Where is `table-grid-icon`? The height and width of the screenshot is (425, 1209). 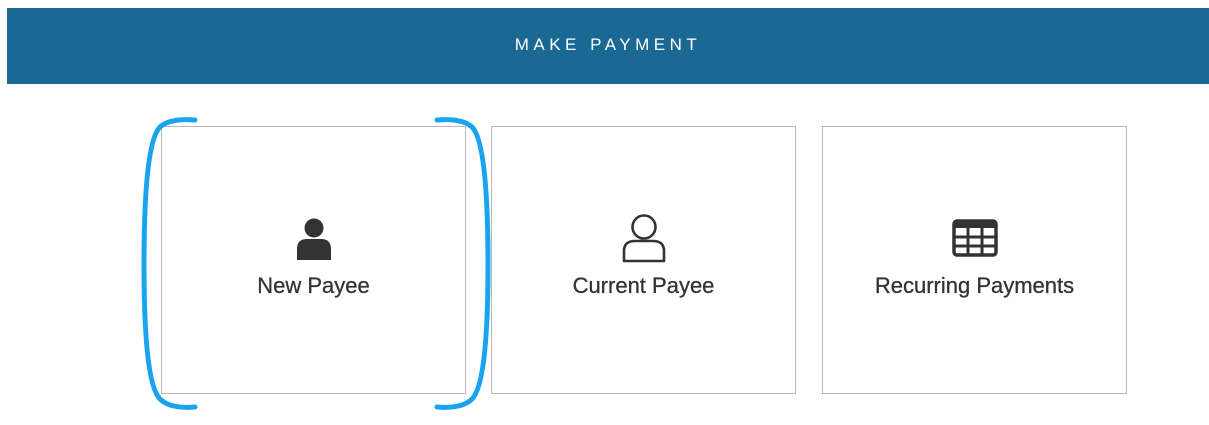
table-grid-icon is located at coordinates (974, 238).